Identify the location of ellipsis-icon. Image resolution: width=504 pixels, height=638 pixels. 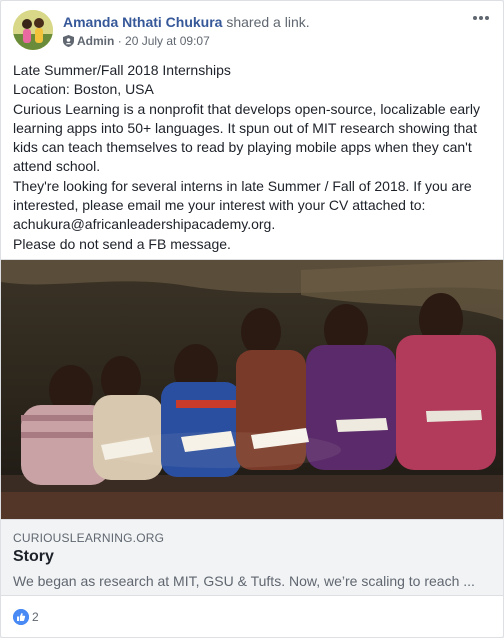
(481, 18).